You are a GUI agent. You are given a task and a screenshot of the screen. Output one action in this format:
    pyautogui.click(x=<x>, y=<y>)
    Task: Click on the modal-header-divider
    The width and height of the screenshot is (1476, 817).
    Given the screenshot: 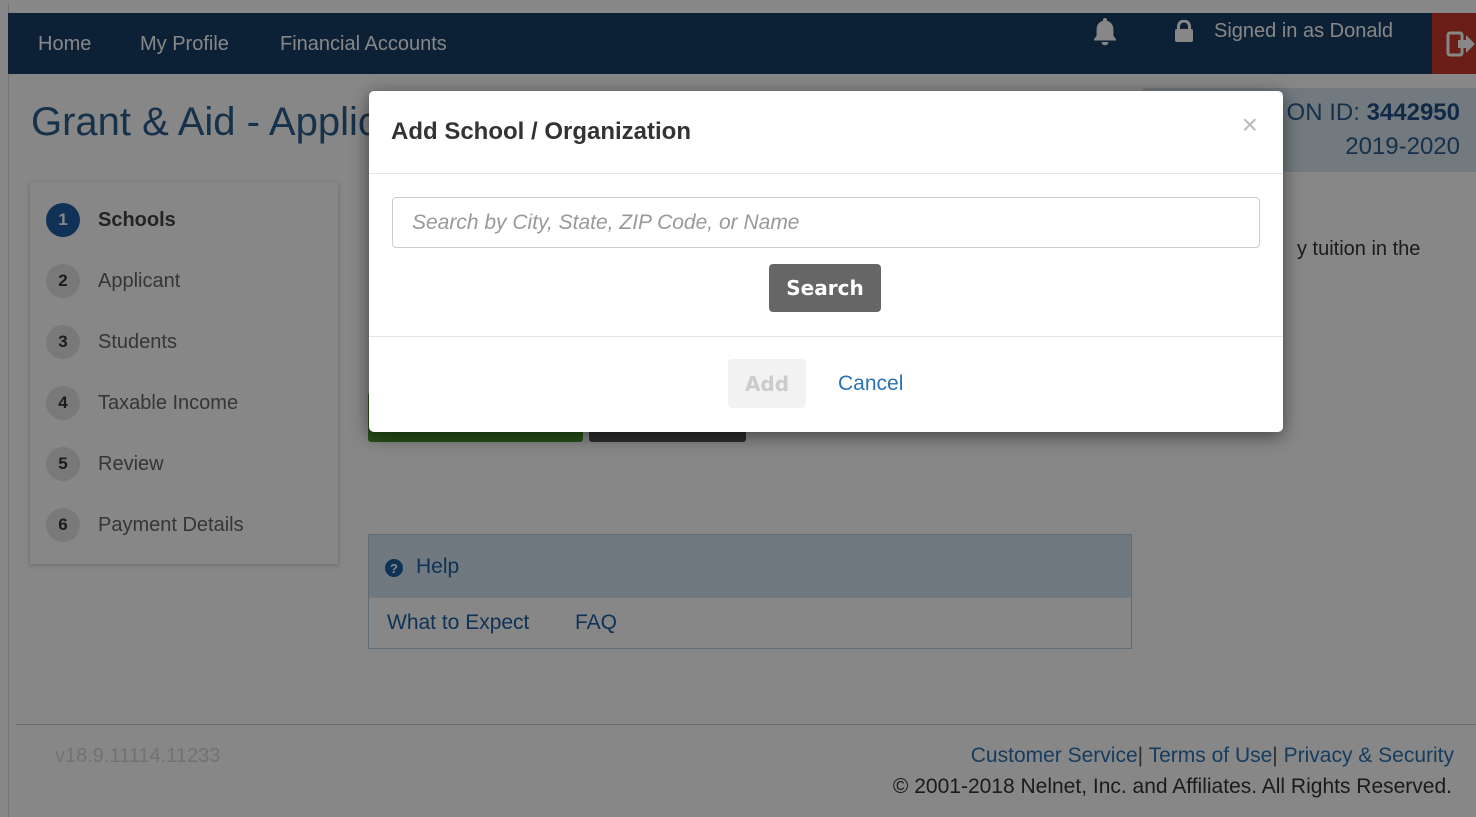 What is the action you would take?
    pyautogui.click(x=826, y=173)
    